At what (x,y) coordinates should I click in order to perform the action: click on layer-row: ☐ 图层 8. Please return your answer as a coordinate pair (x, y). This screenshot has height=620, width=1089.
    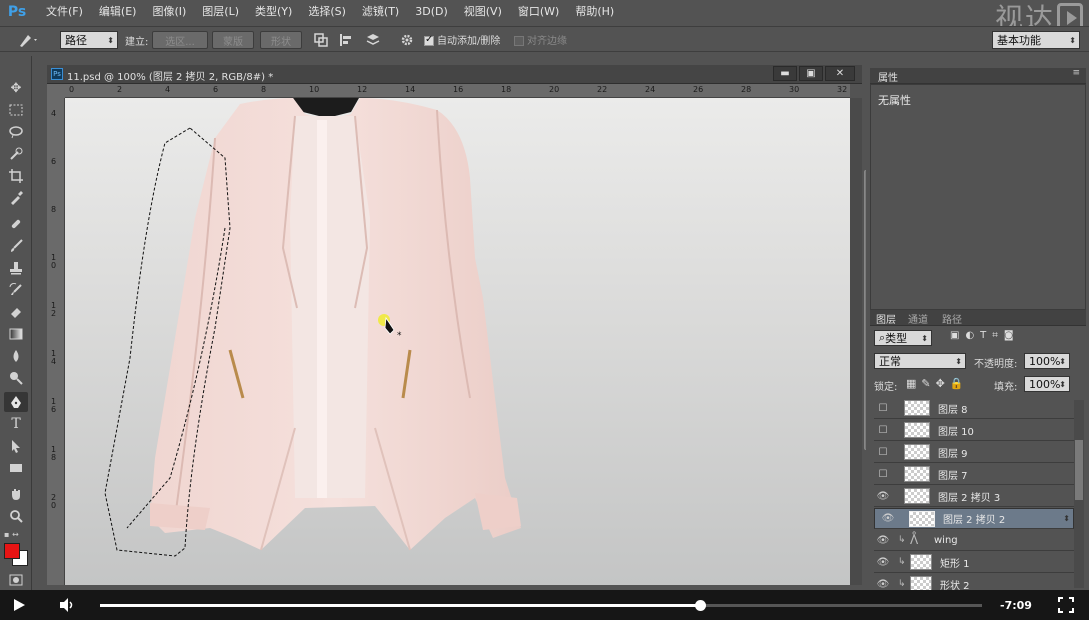
    Looking at the image, I should click on (974, 408).